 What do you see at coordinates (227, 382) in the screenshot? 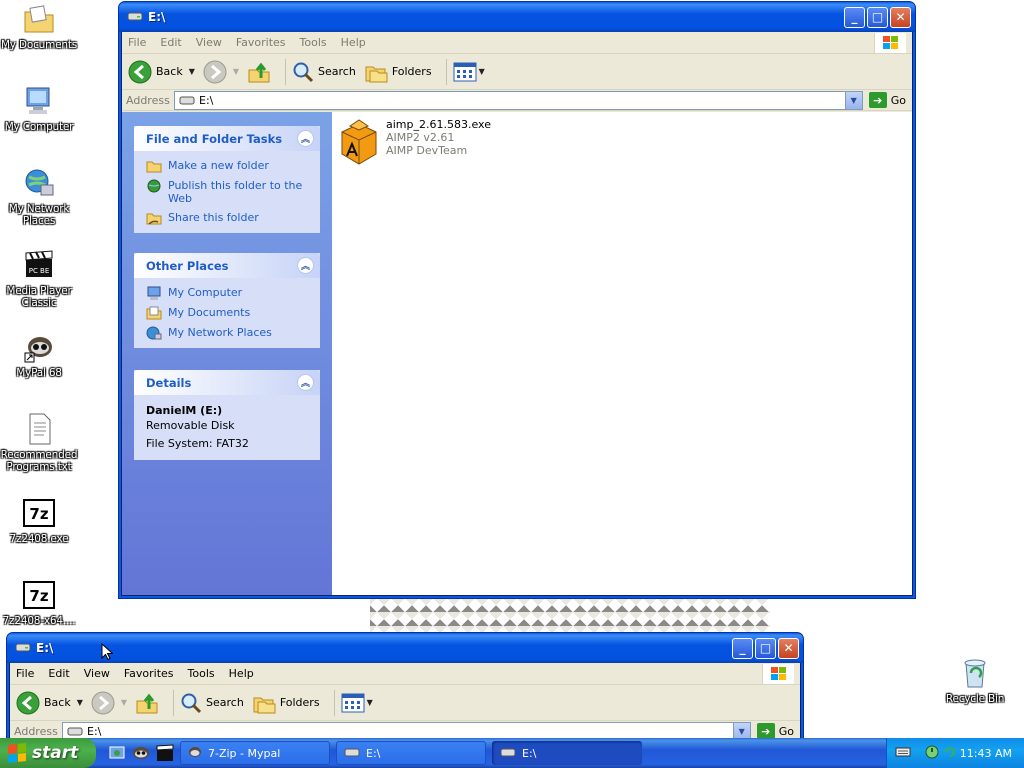
I see `panel-header: Details ︽` at bounding box center [227, 382].